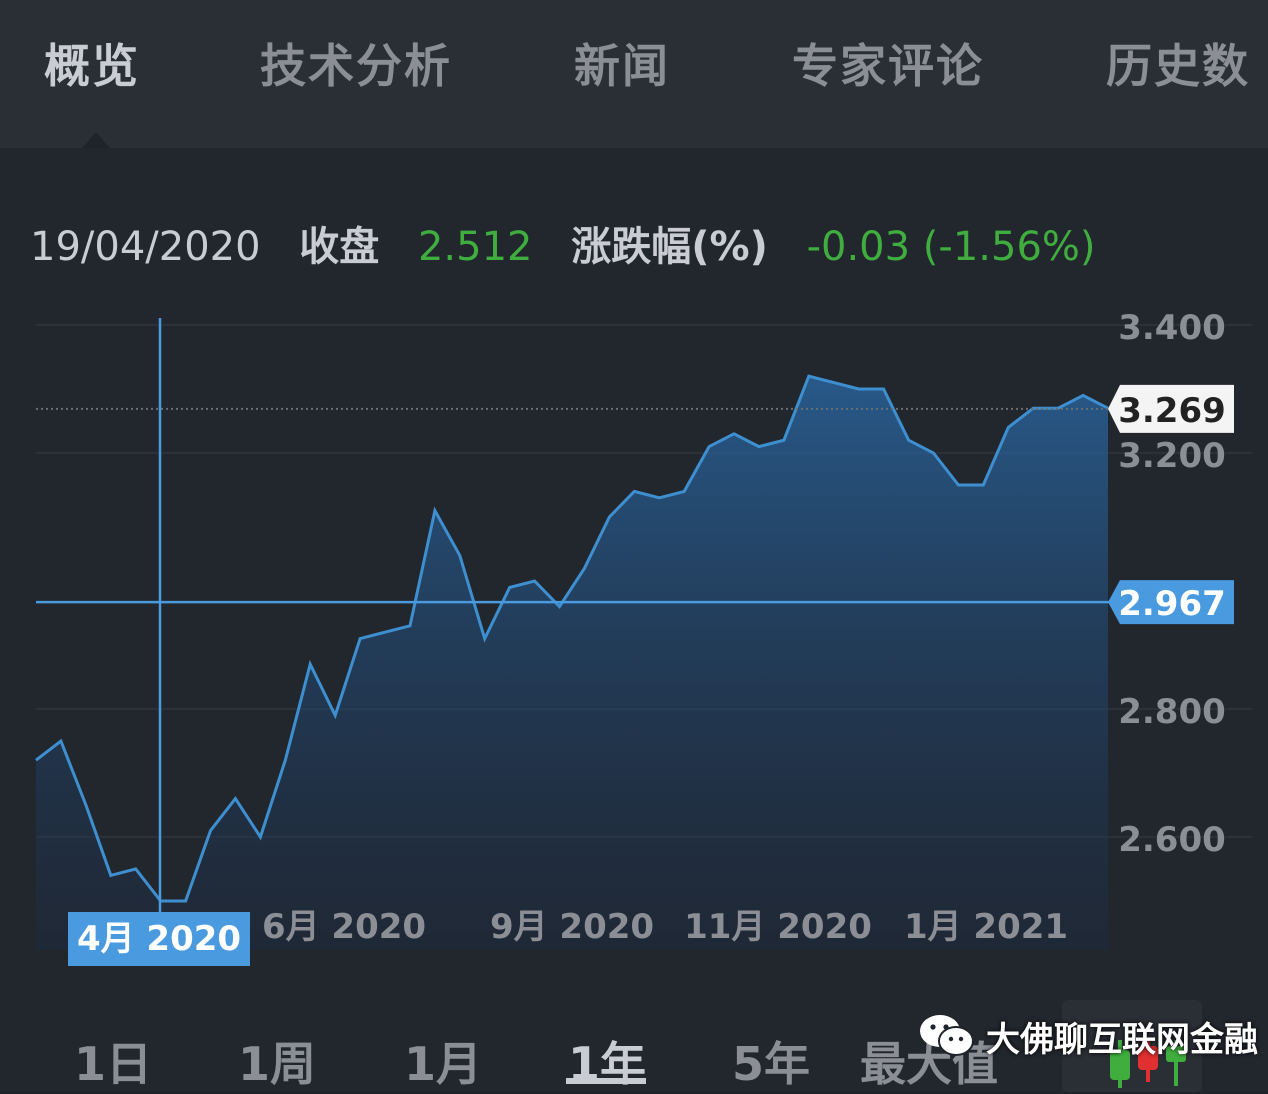 The image size is (1268, 1094). What do you see at coordinates (1172, 328) in the screenshot?
I see `y-tick-label: 3.400` at bounding box center [1172, 328].